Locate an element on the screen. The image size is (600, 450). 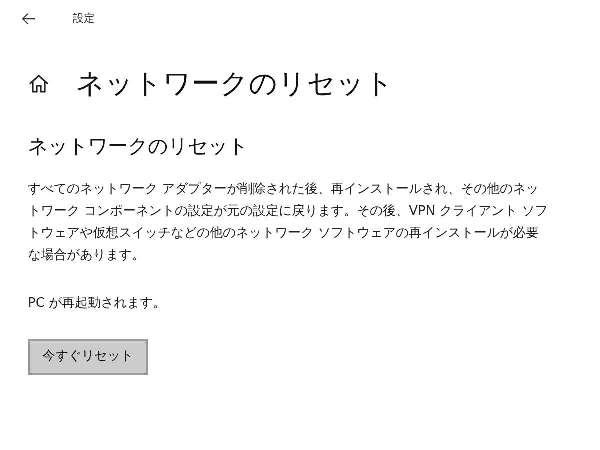
home-icon is located at coordinates (39, 84).